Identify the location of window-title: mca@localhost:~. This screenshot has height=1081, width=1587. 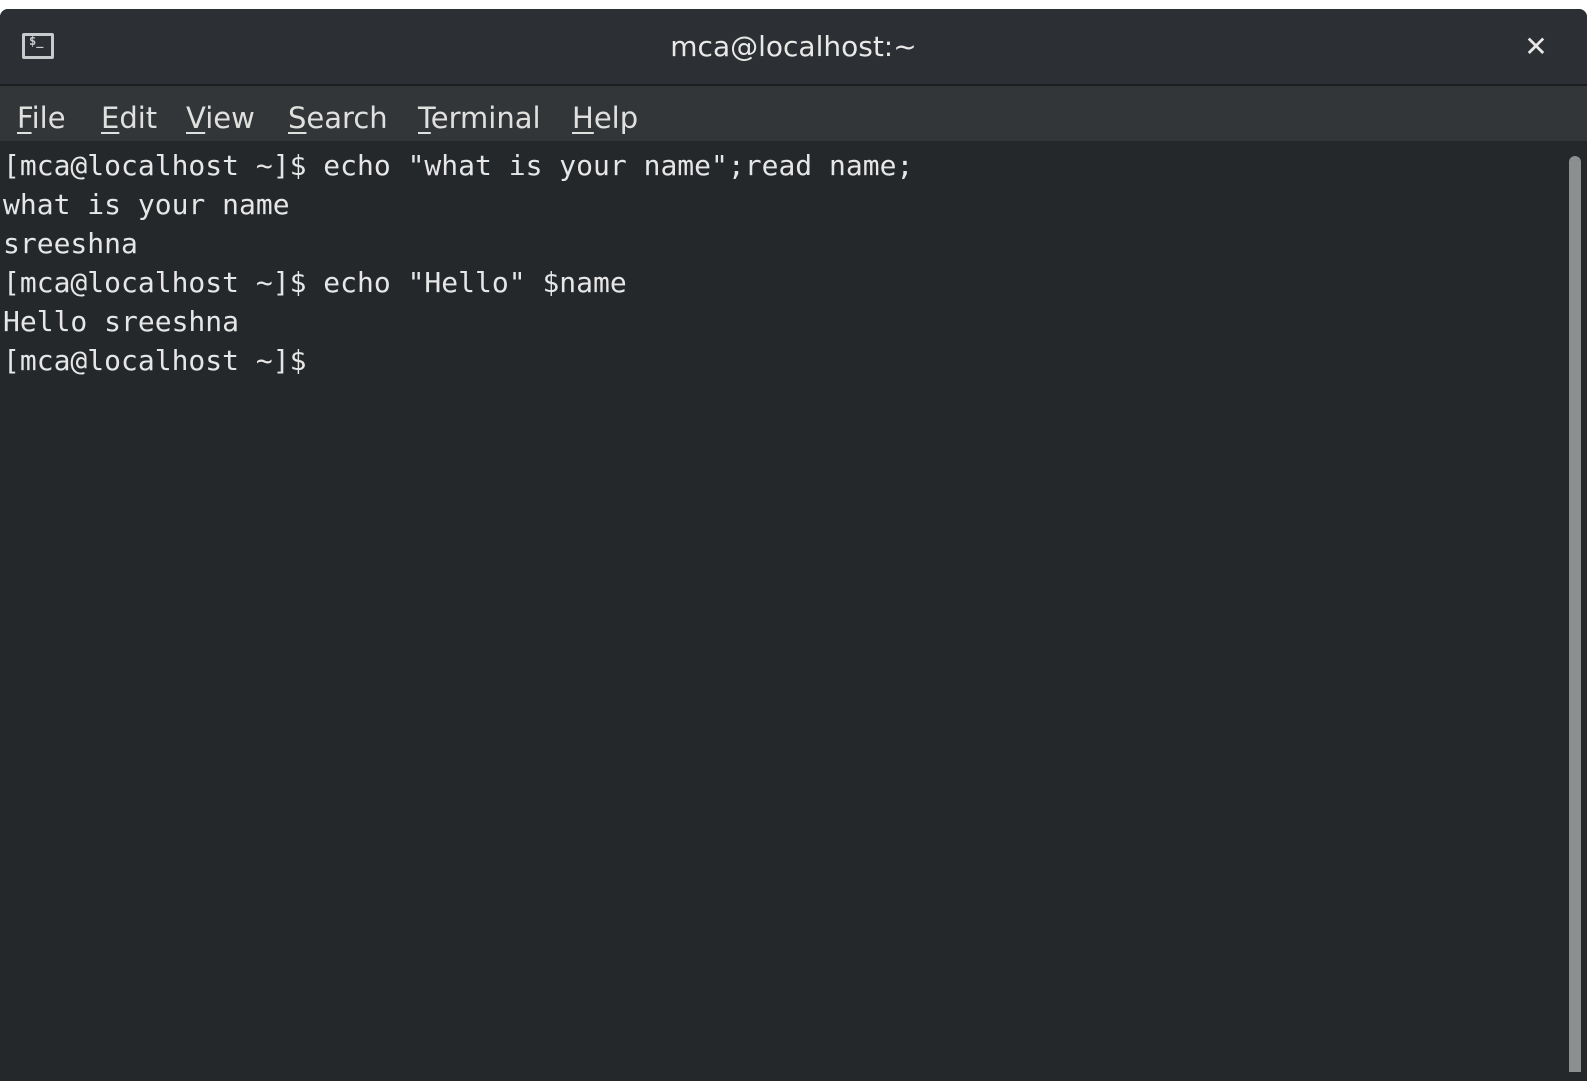
(793, 46).